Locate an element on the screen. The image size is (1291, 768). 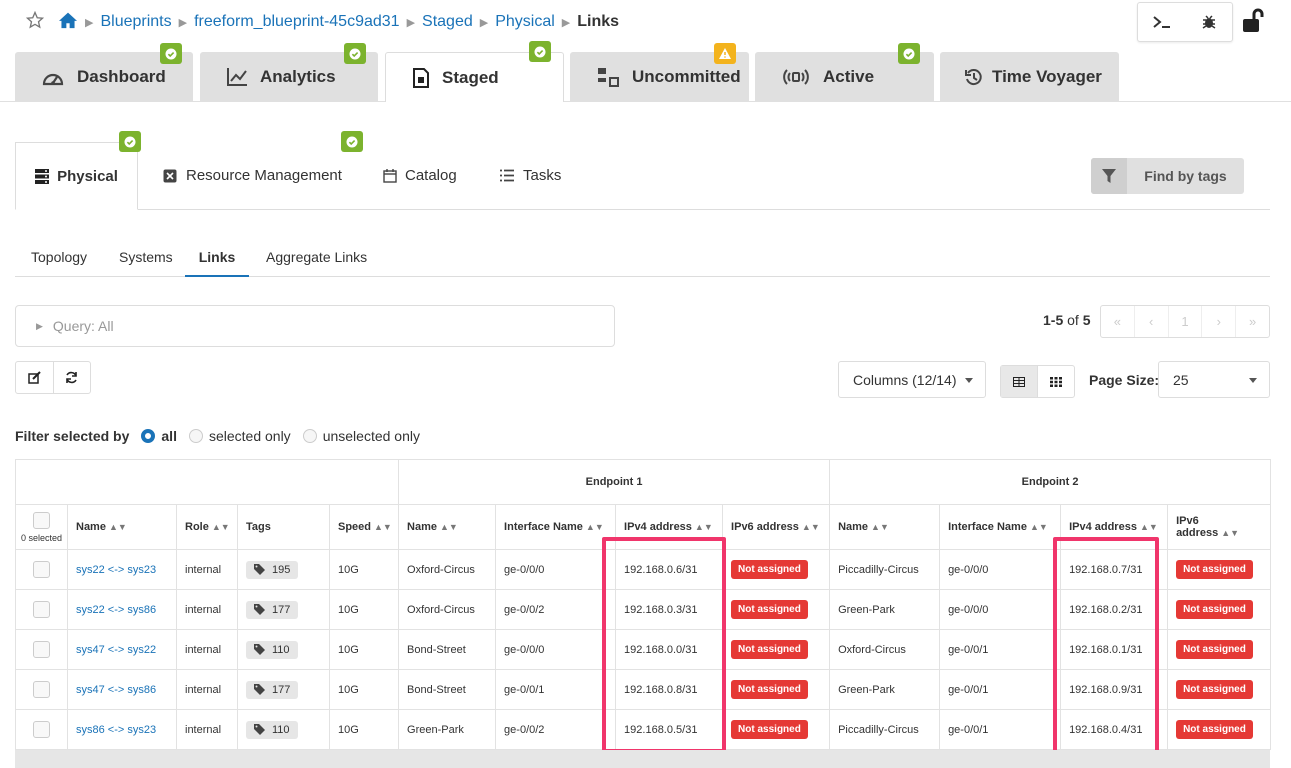
group-header-endpoint2: Endpoint 2 is located at coordinates (1050, 482).